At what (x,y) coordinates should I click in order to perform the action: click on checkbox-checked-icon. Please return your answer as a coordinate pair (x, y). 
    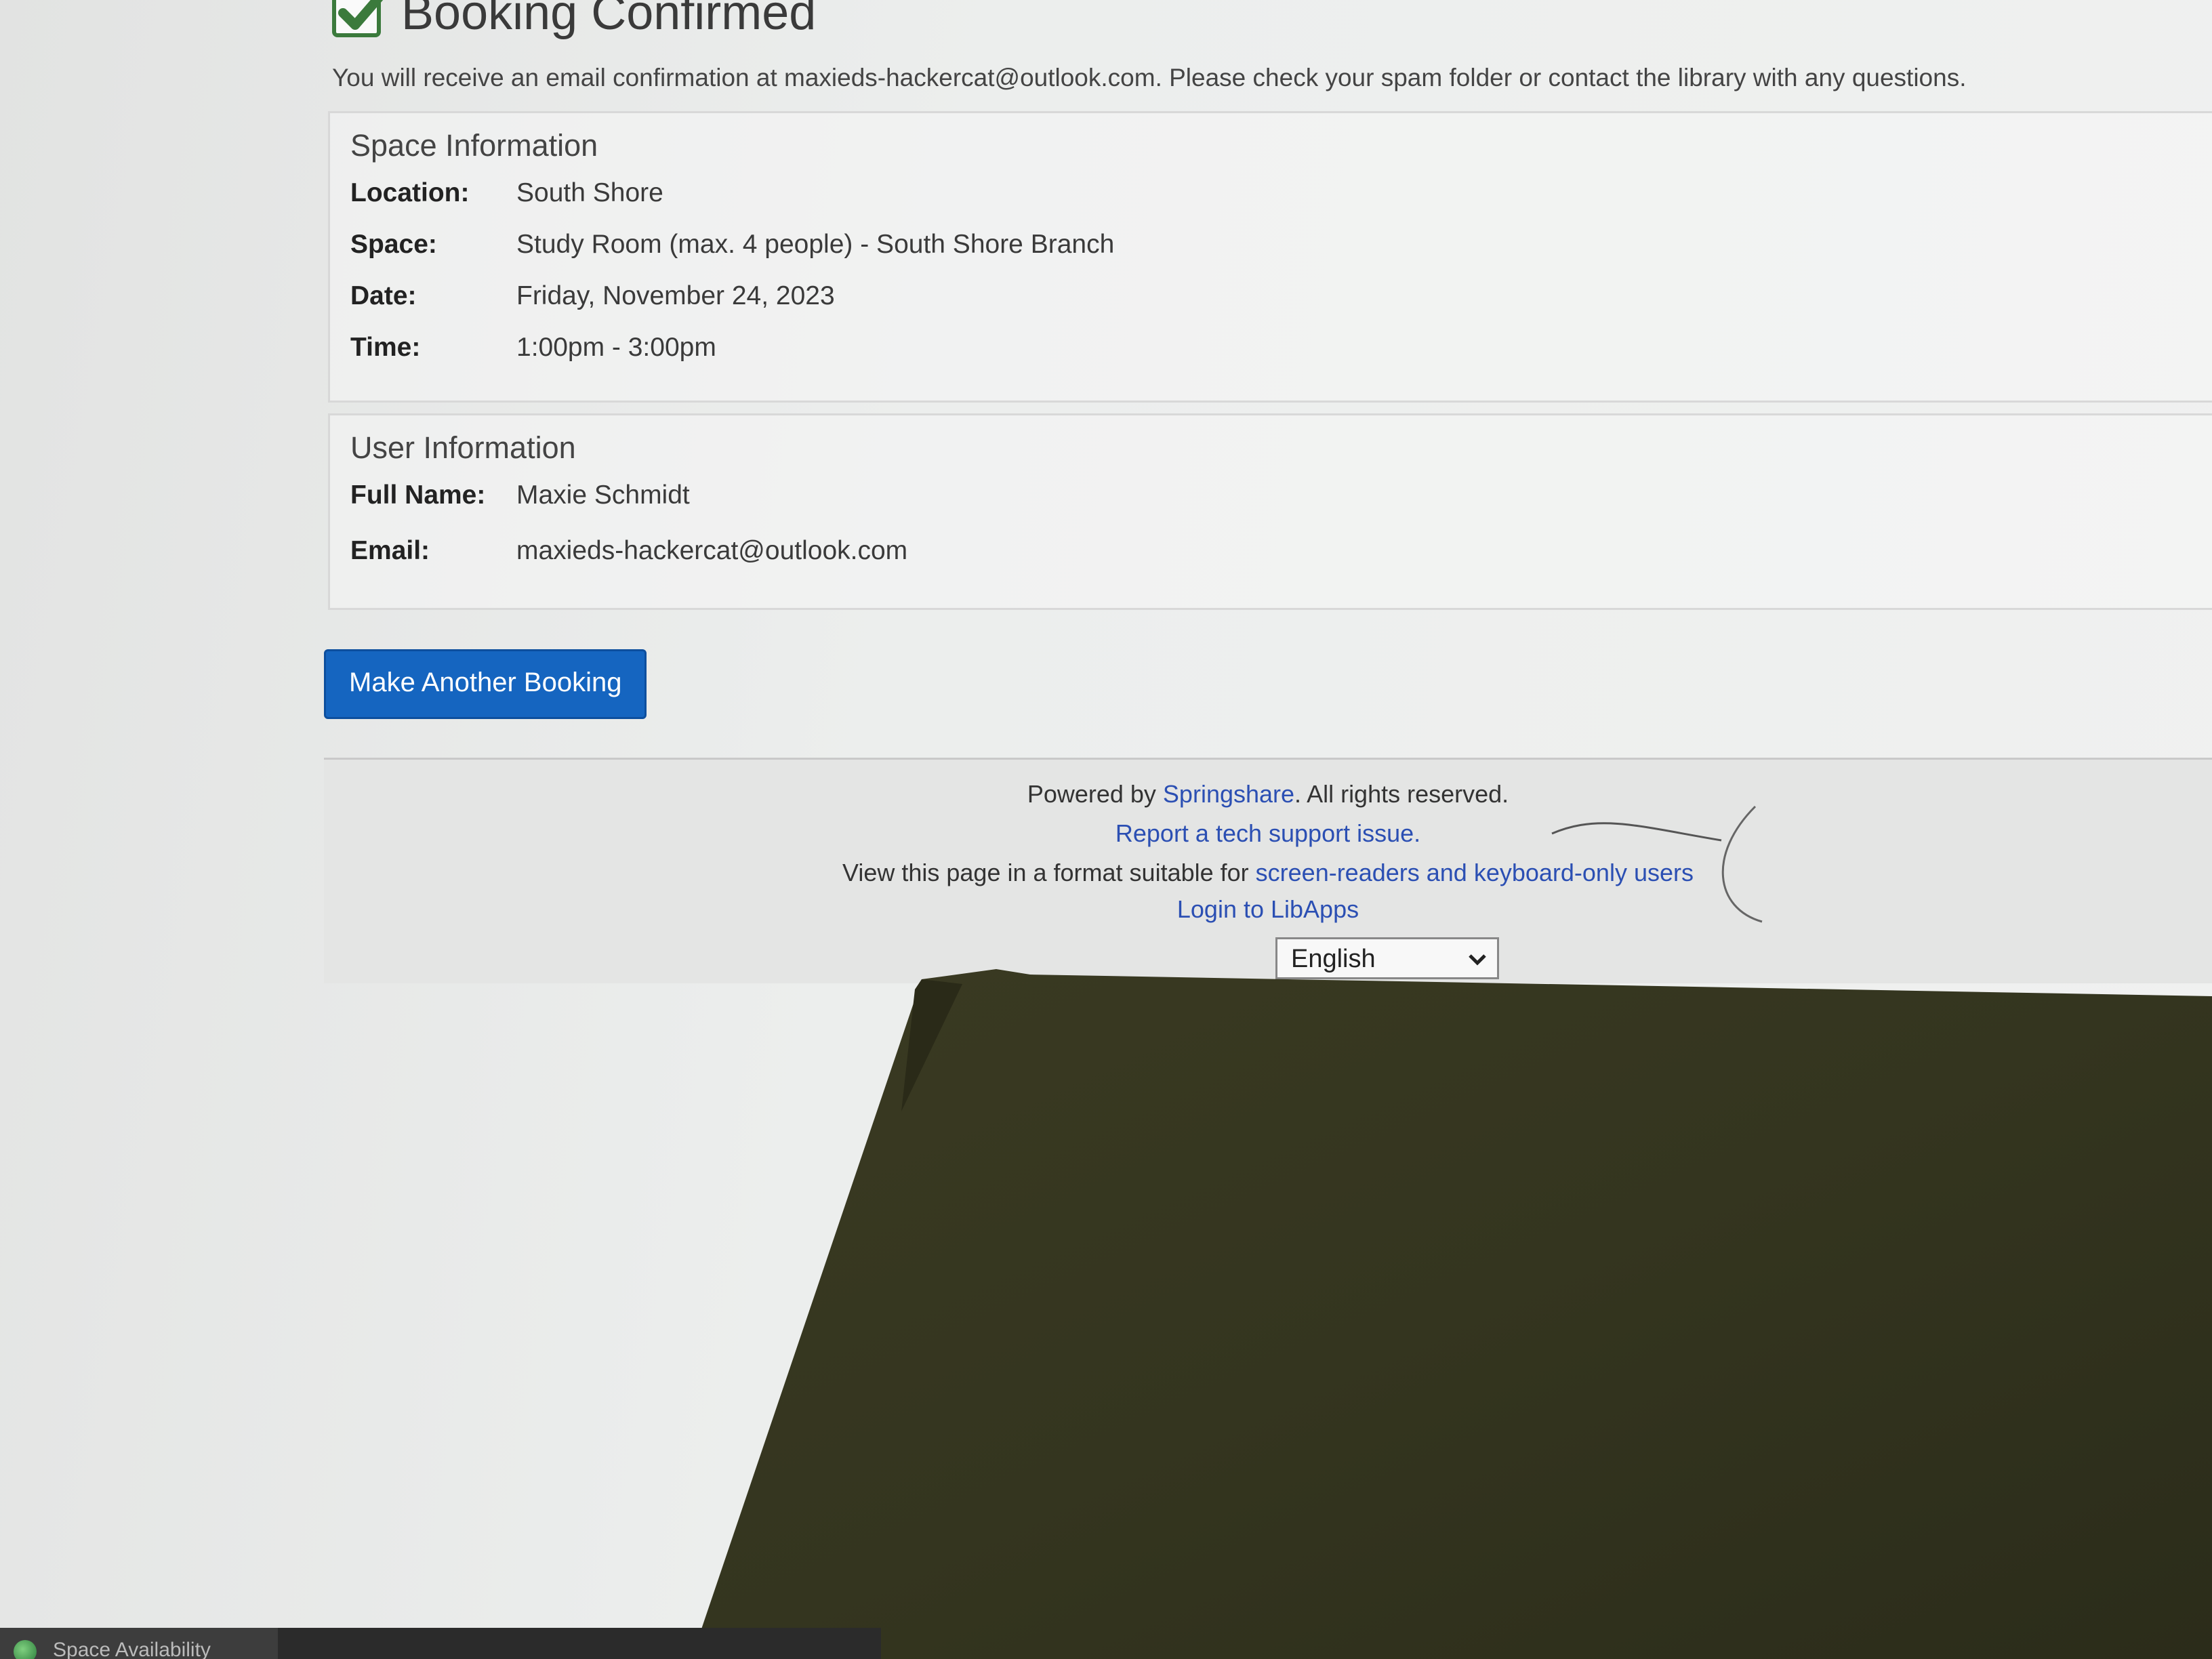
    Looking at the image, I should click on (358, 18).